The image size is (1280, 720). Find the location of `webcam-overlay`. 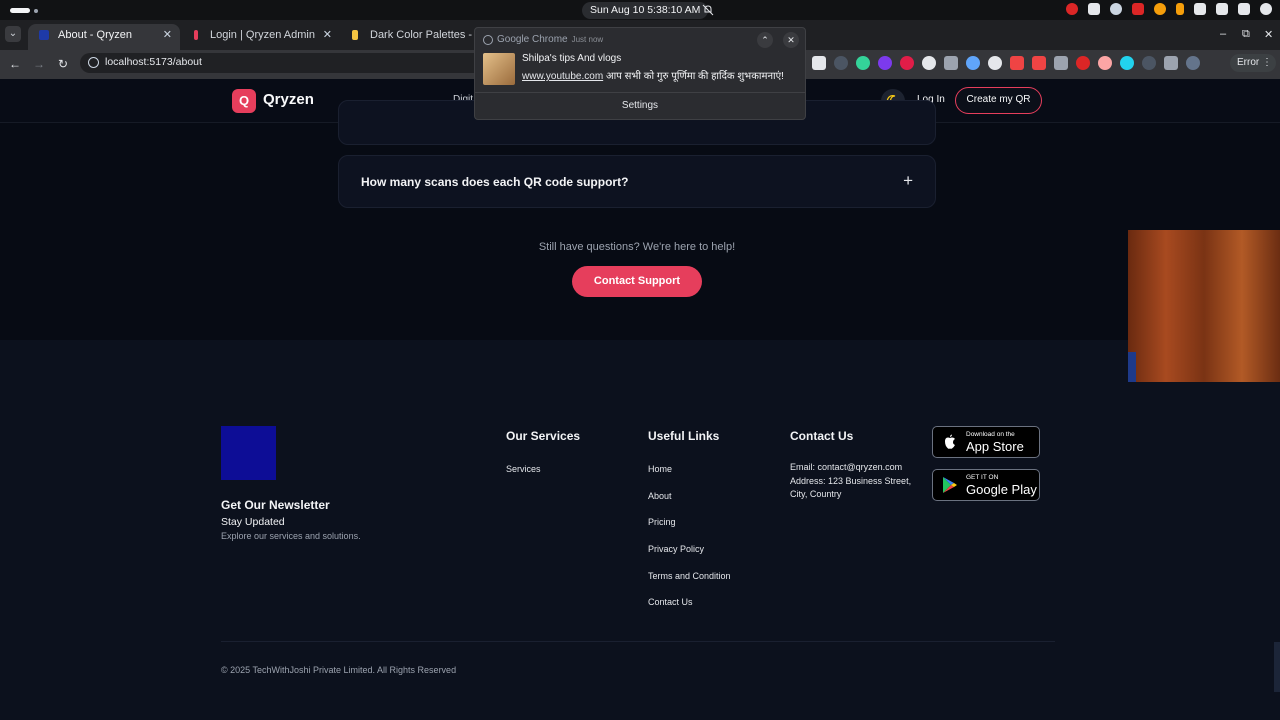

webcam-overlay is located at coordinates (1204, 306).